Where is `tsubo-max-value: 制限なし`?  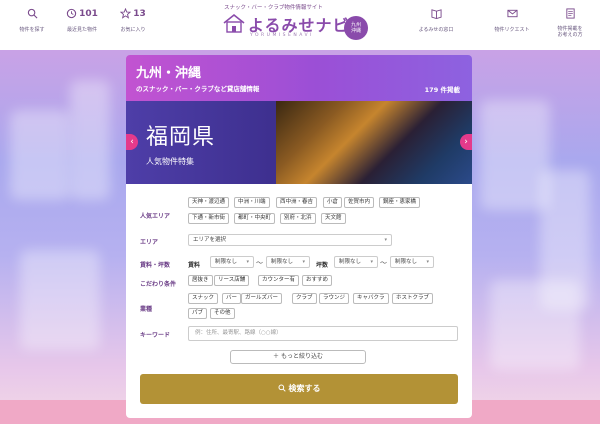
tsubo-max-value: 制限なし is located at coordinates (406, 262).